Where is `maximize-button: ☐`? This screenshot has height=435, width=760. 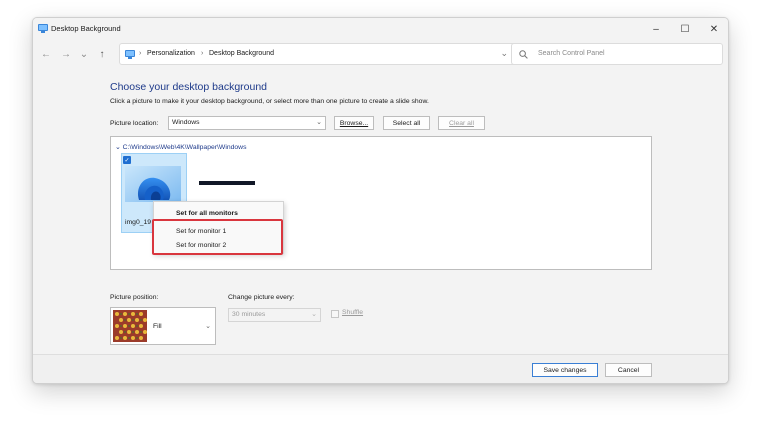 maximize-button: ☐ is located at coordinates (685, 29).